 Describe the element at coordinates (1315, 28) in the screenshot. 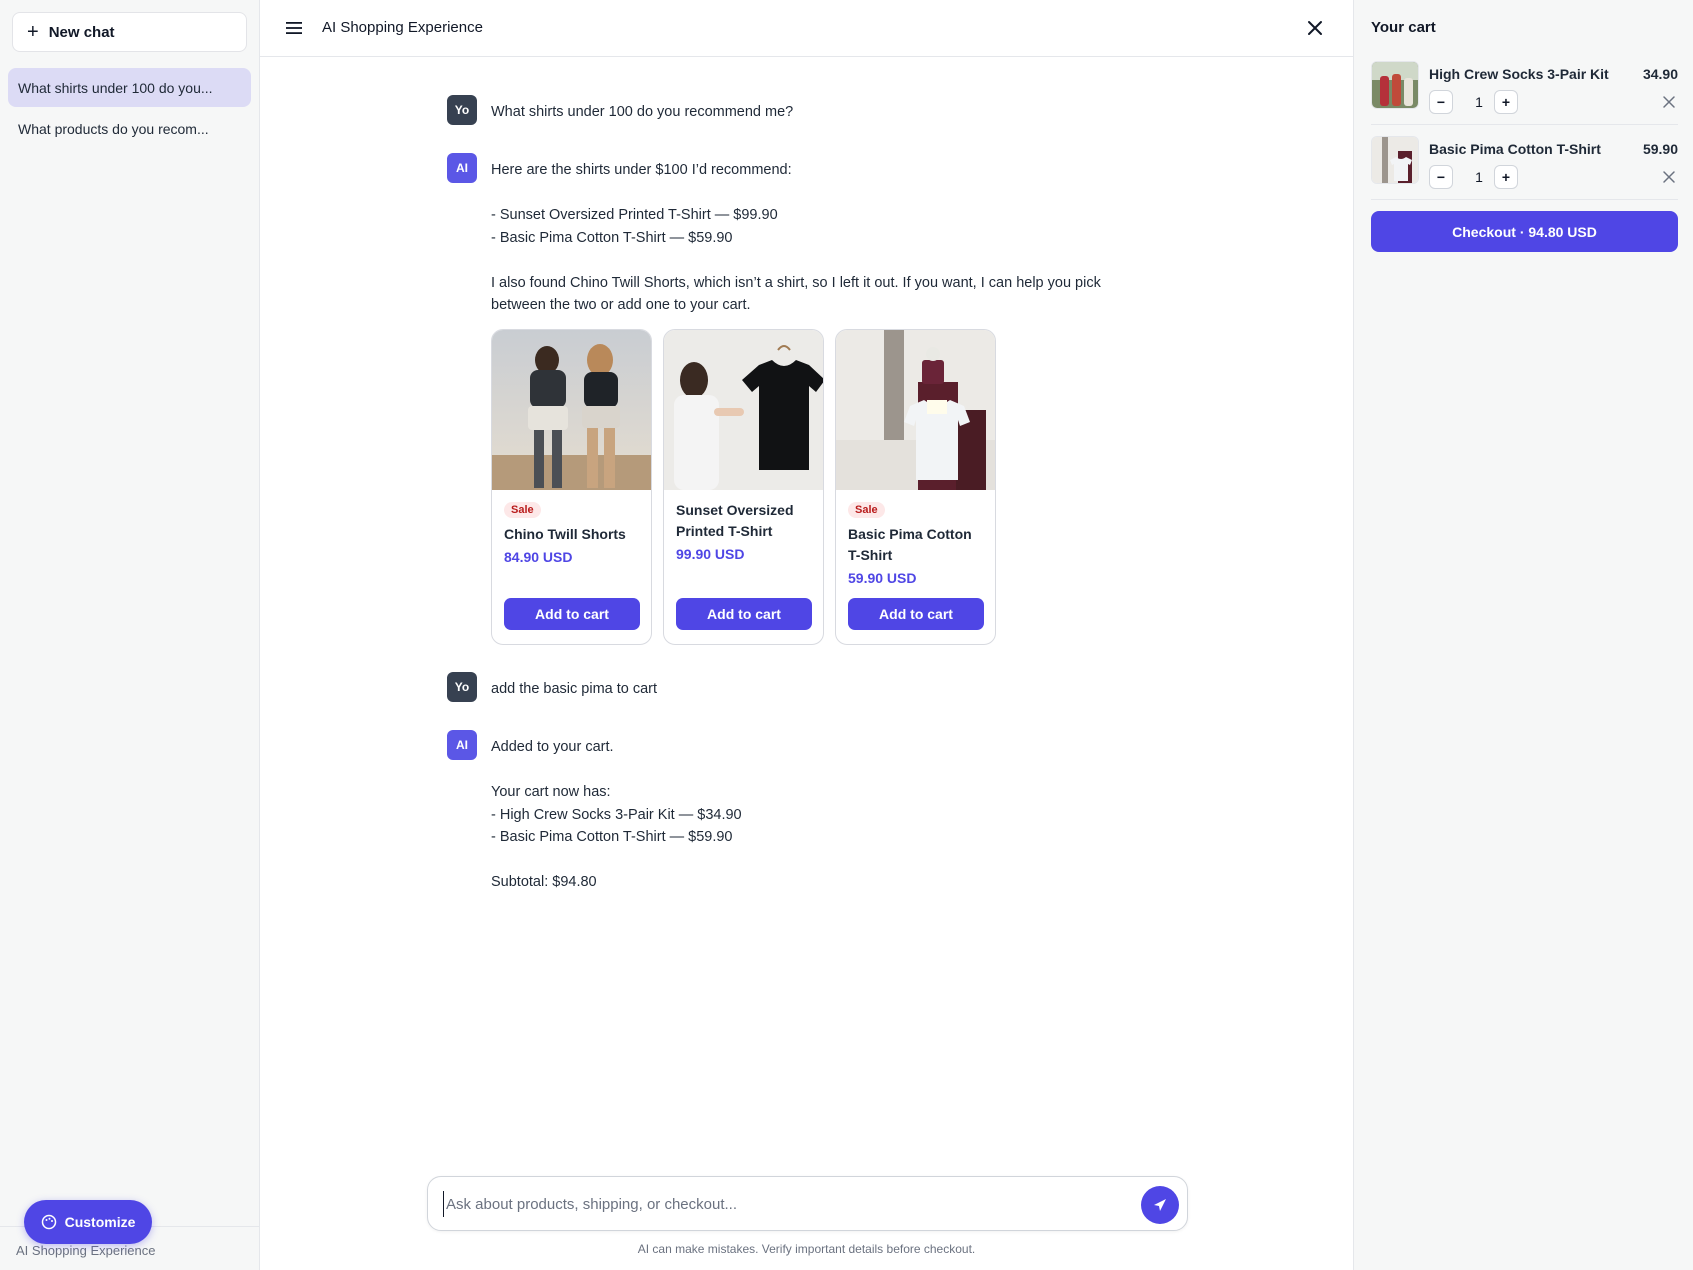

I see `close-icon` at that location.